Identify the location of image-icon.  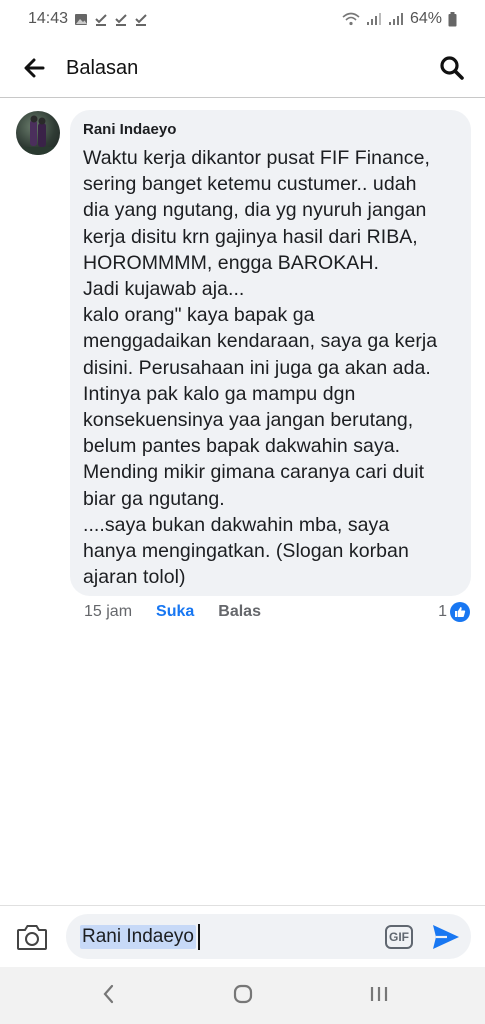
(81, 19).